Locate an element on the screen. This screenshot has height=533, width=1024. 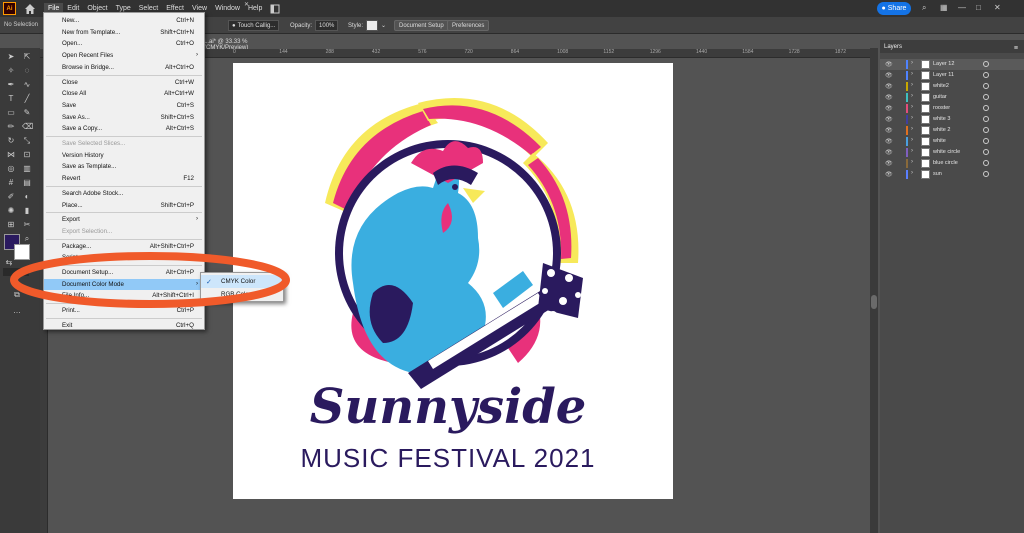
share-button: ● Share is located at coordinates (894, 8).